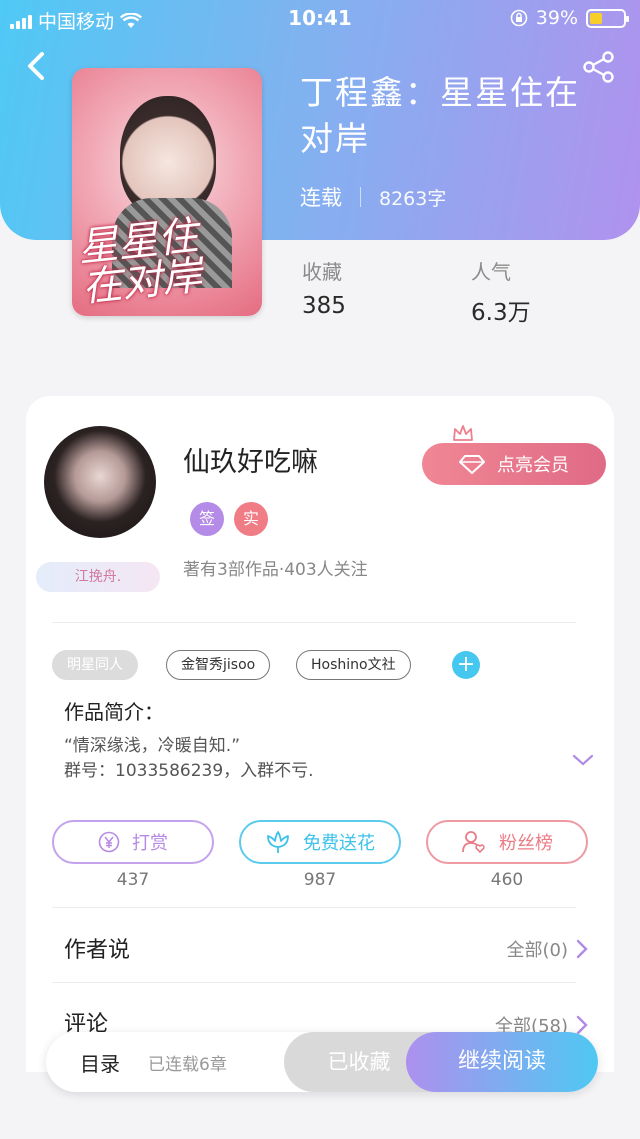  Describe the element at coordinates (440, 115) in the screenshot. I see `book-title: 丁程鑫：星星住在对岸` at that location.